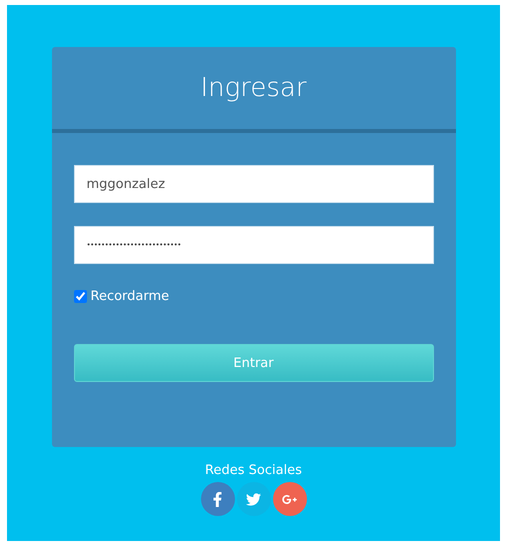 Image resolution: width=505 pixels, height=546 pixels. I want to click on remember-checkbox, so click(80, 296).